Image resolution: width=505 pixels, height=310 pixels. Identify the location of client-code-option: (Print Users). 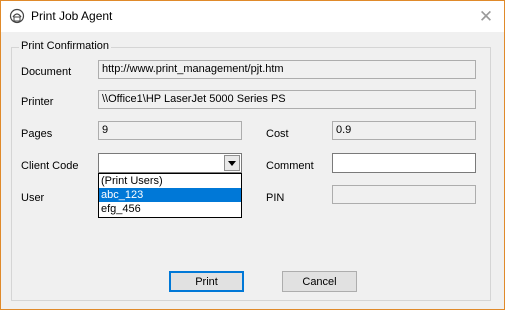
(170, 181).